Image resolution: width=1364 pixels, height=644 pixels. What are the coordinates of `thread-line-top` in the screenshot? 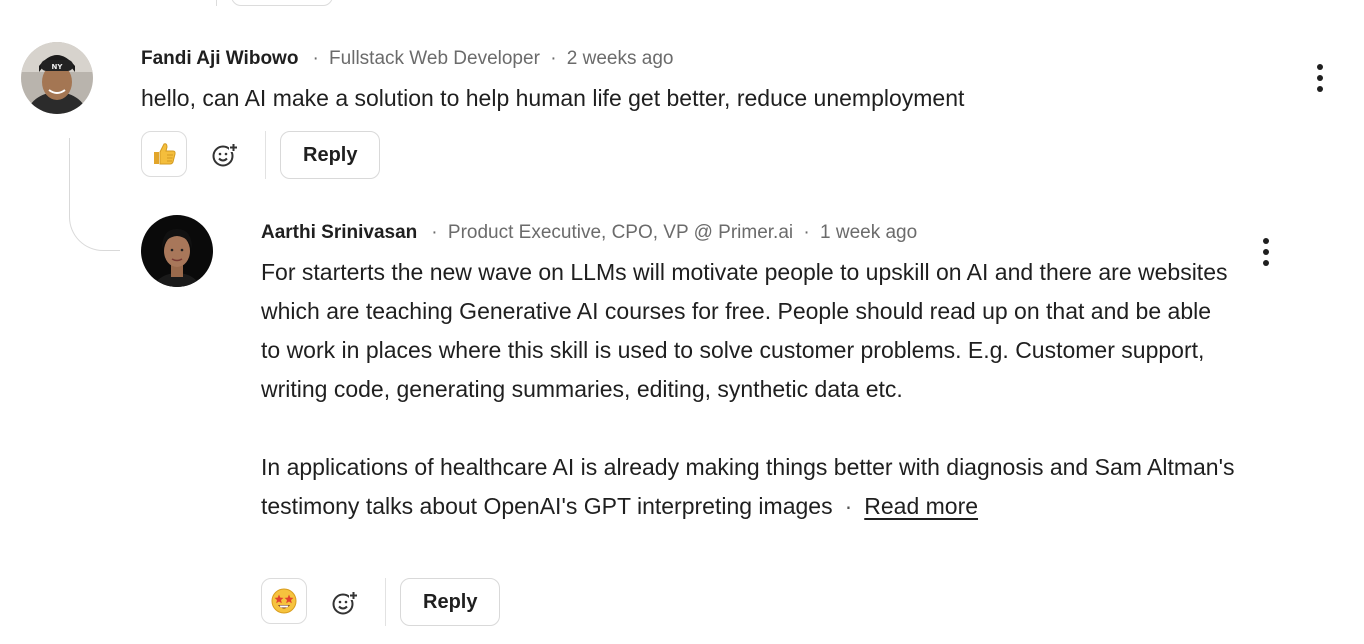 It's located at (216, 3).